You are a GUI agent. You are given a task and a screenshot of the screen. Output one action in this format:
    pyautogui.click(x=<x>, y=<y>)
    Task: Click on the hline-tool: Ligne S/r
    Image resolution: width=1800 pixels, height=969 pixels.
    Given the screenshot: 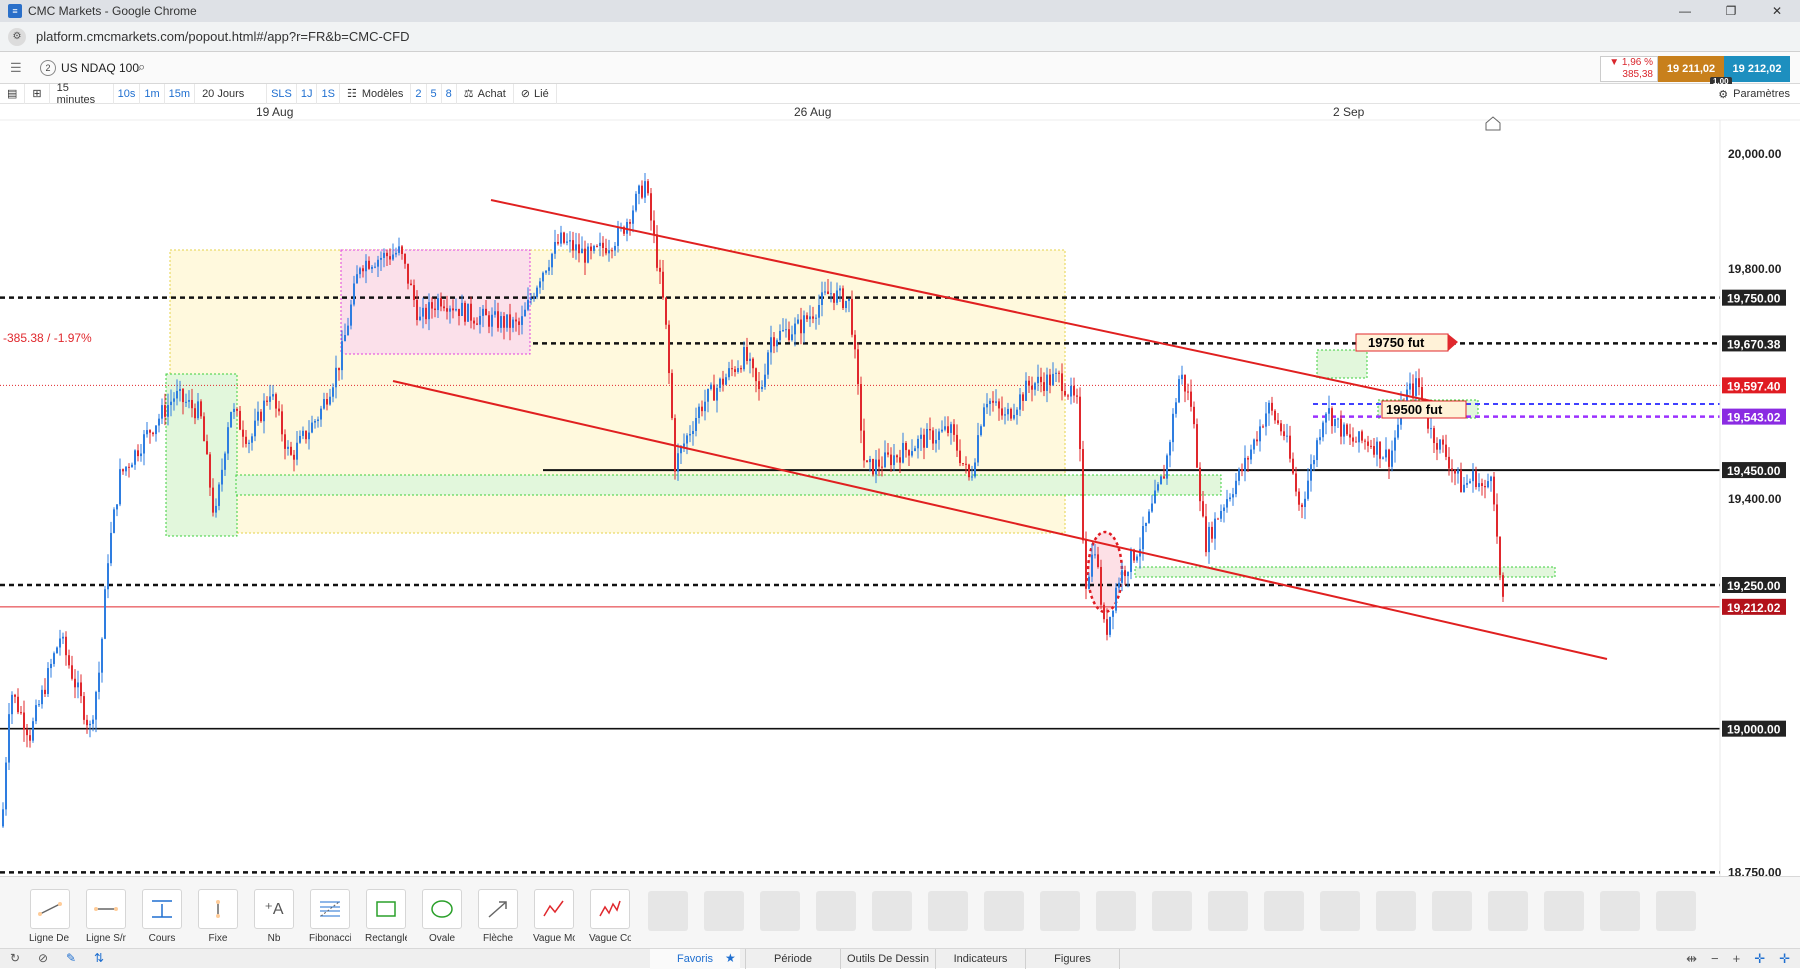 What is the action you would take?
    pyautogui.click(x=106, y=916)
    